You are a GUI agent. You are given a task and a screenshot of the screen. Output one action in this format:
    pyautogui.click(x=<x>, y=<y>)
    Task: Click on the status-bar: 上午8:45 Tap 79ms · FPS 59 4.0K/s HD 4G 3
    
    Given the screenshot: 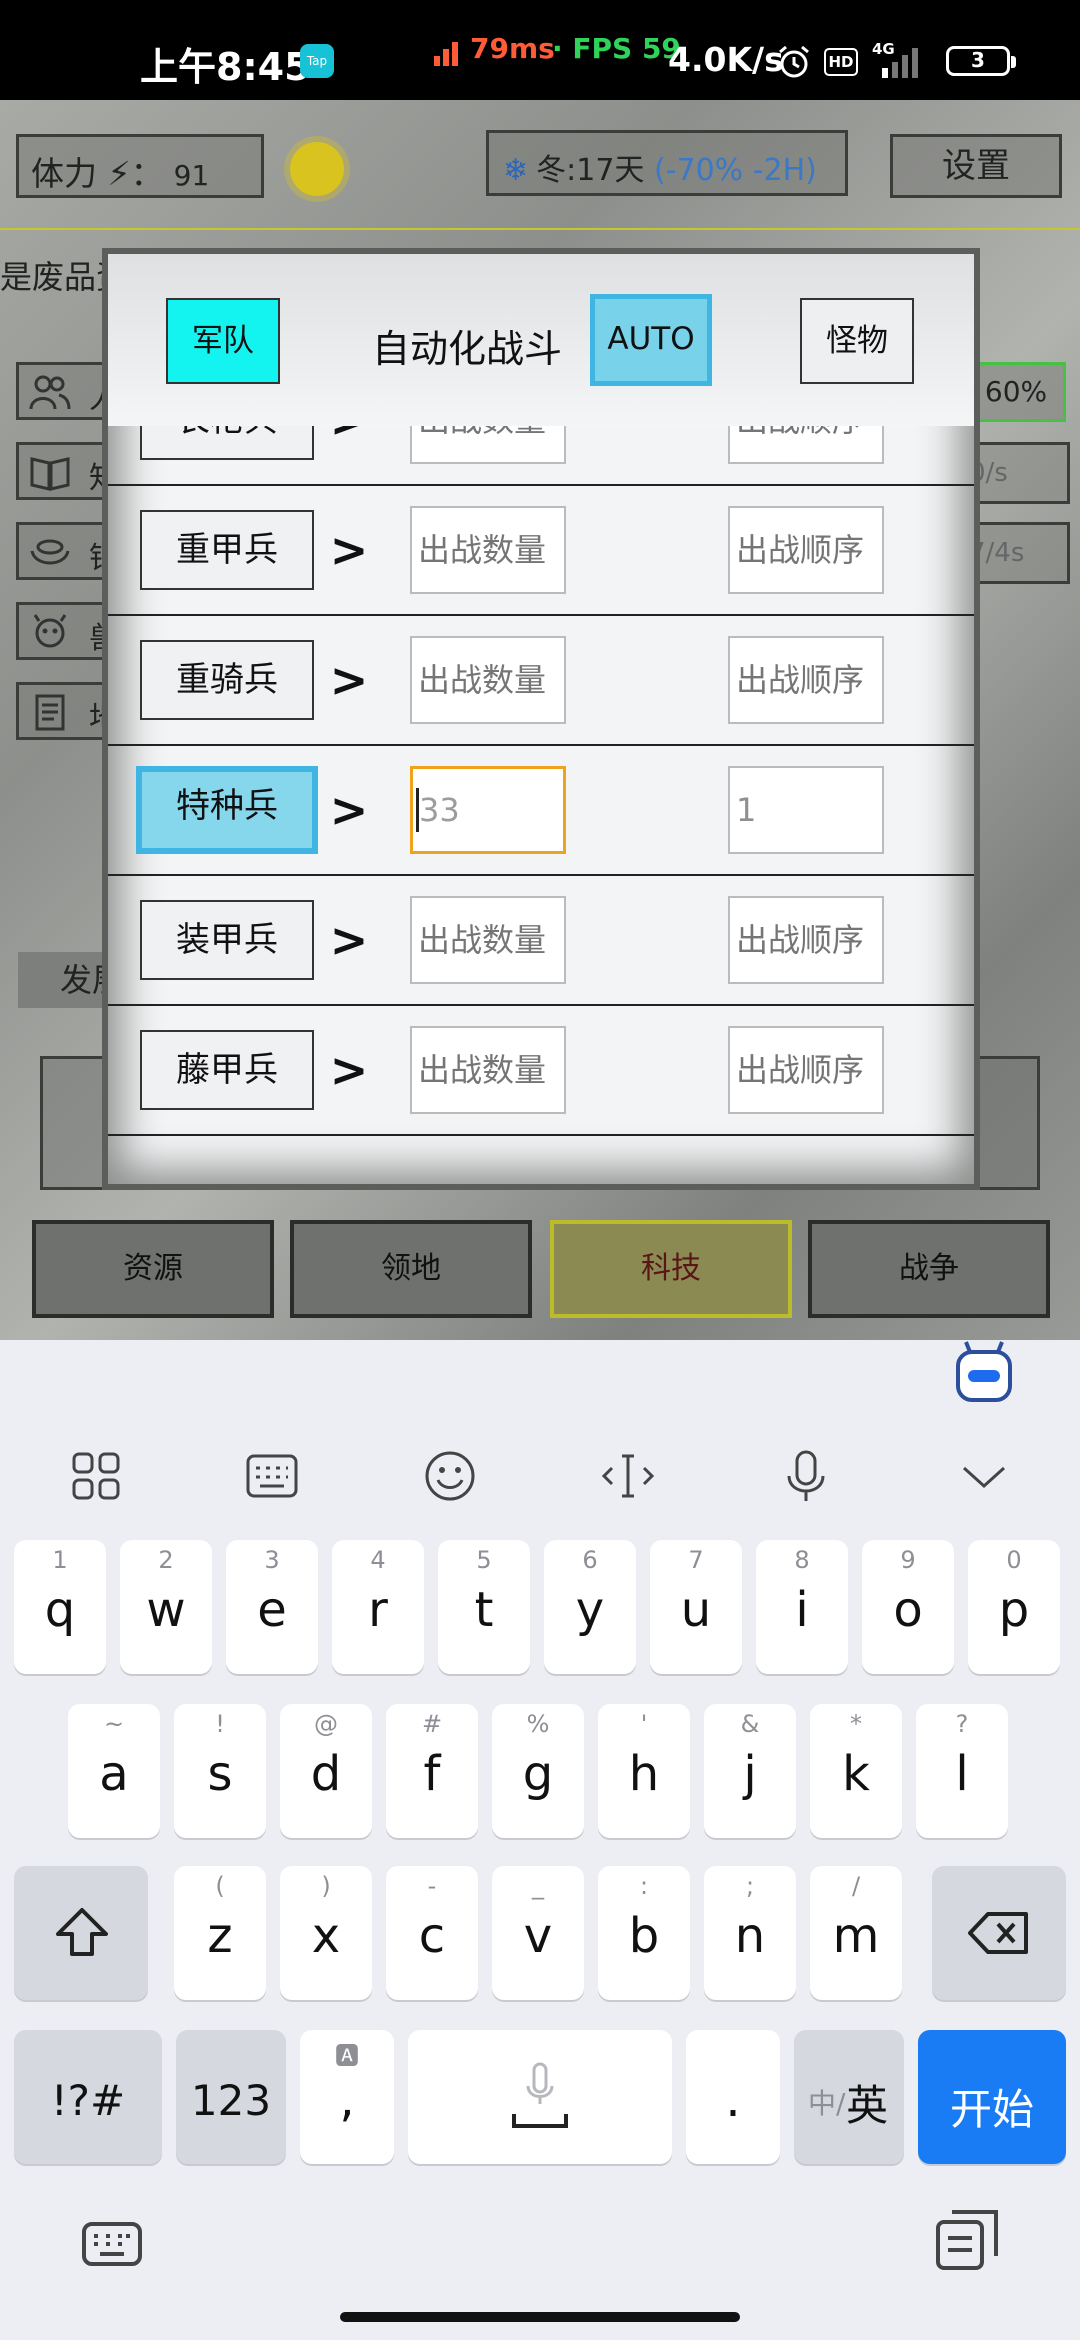 What is the action you would take?
    pyautogui.click(x=540, y=50)
    